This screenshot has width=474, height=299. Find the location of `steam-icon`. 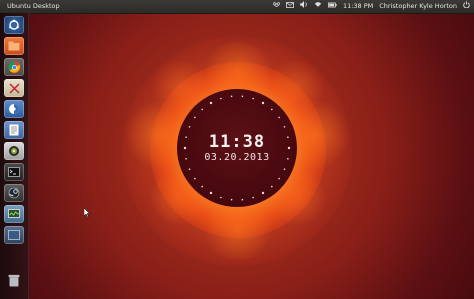

steam-icon is located at coordinates (14, 193).